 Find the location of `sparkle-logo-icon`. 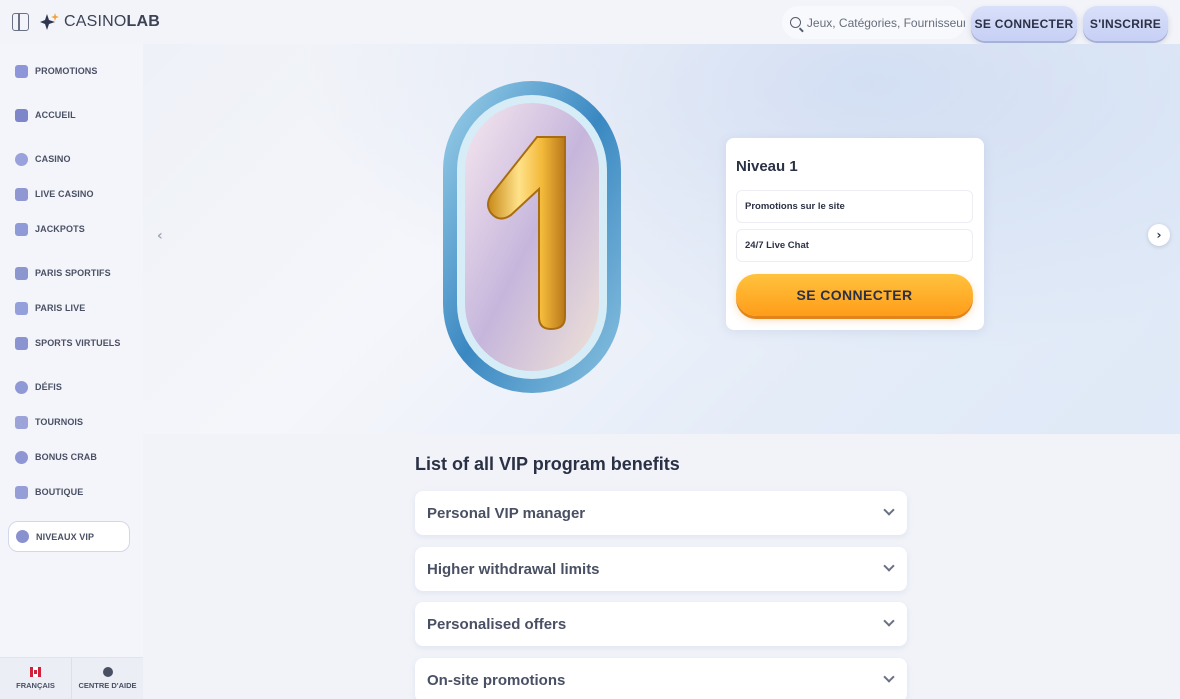

sparkle-logo-icon is located at coordinates (49, 21).